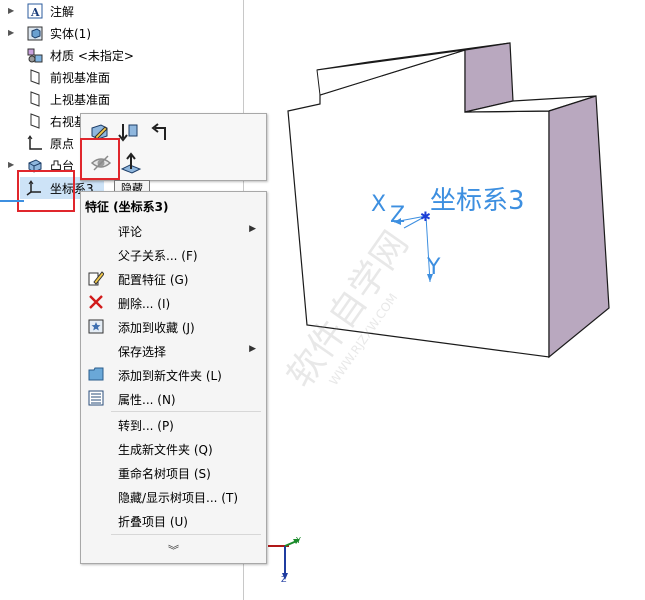 The width and height of the screenshot is (645, 600). I want to click on highlight-box-tree-item, so click(46, 191).